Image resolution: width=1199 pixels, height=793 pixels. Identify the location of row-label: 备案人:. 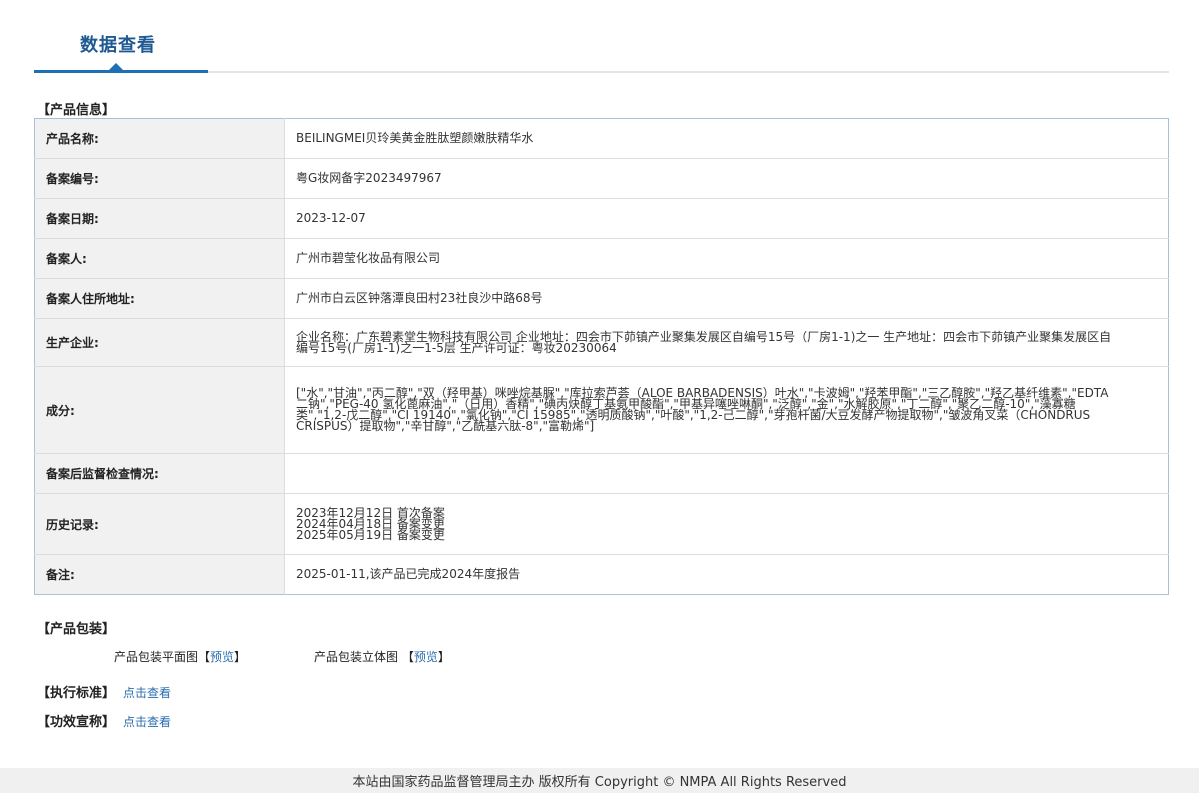
(159, 258).